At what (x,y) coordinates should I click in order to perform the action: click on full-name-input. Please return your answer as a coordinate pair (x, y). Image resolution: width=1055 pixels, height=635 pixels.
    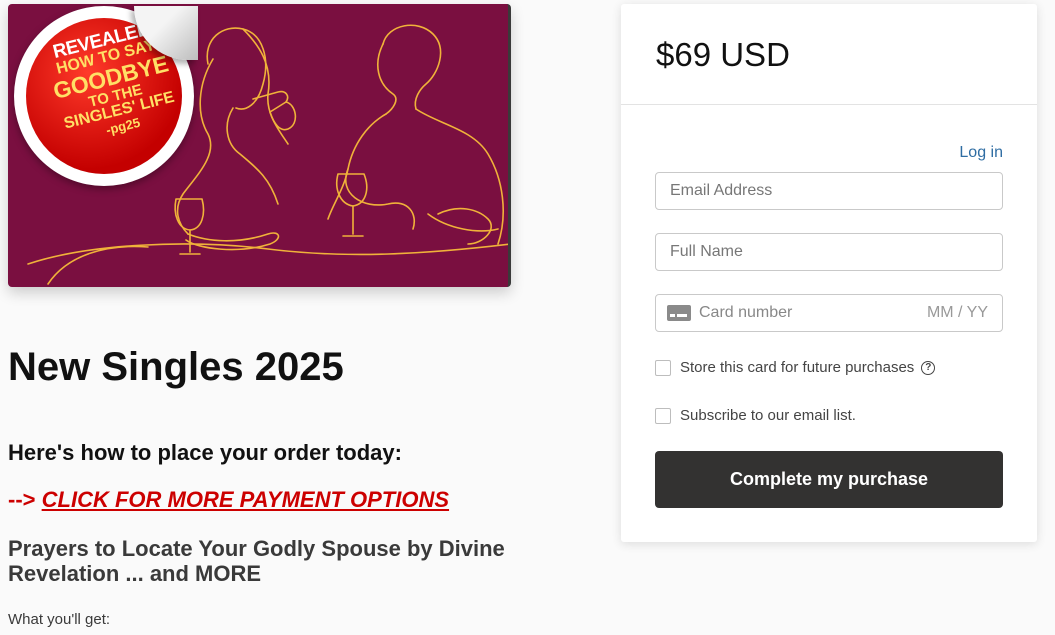
    Looking at the image, I should click on (829, 252).